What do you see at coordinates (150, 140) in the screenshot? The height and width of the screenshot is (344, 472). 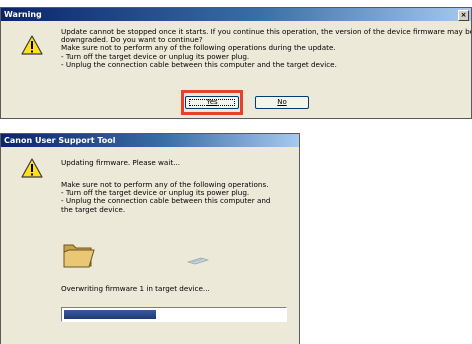 I see `title-bar: Canon User Support Tool` at bounding box center [150, 140].